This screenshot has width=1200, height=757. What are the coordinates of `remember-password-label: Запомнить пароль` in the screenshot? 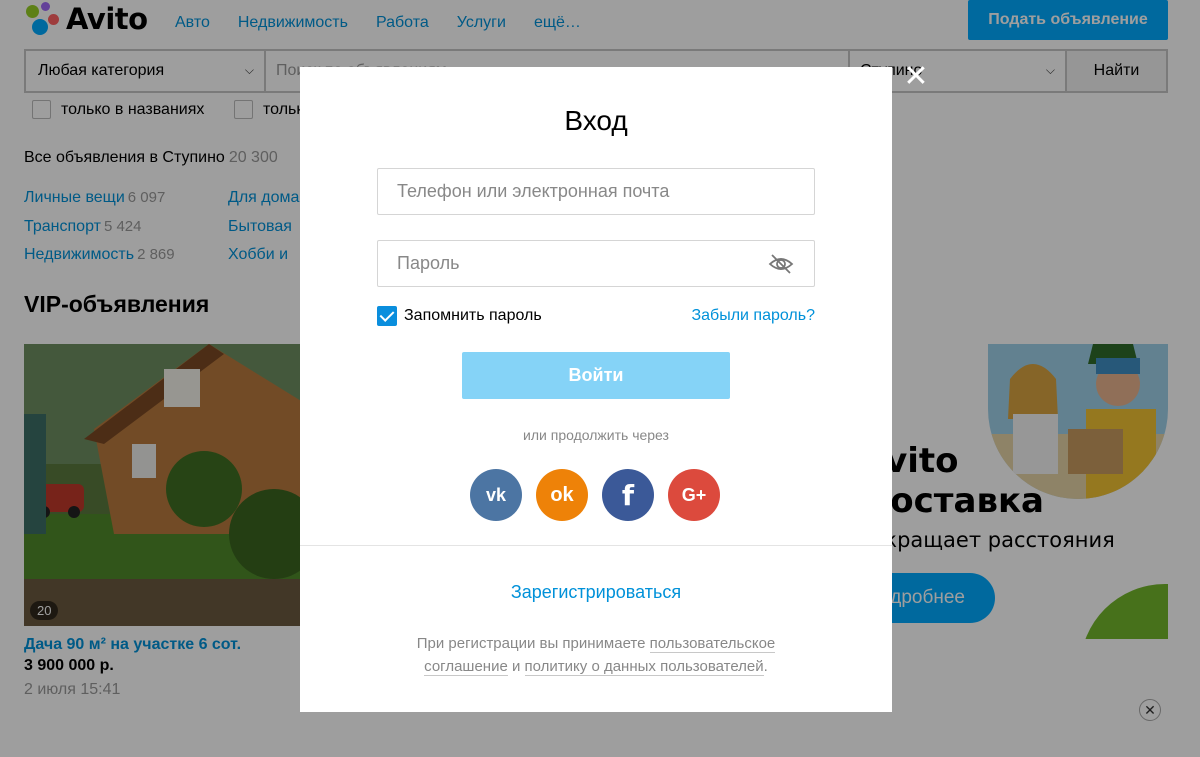 It's located at (473, 315).